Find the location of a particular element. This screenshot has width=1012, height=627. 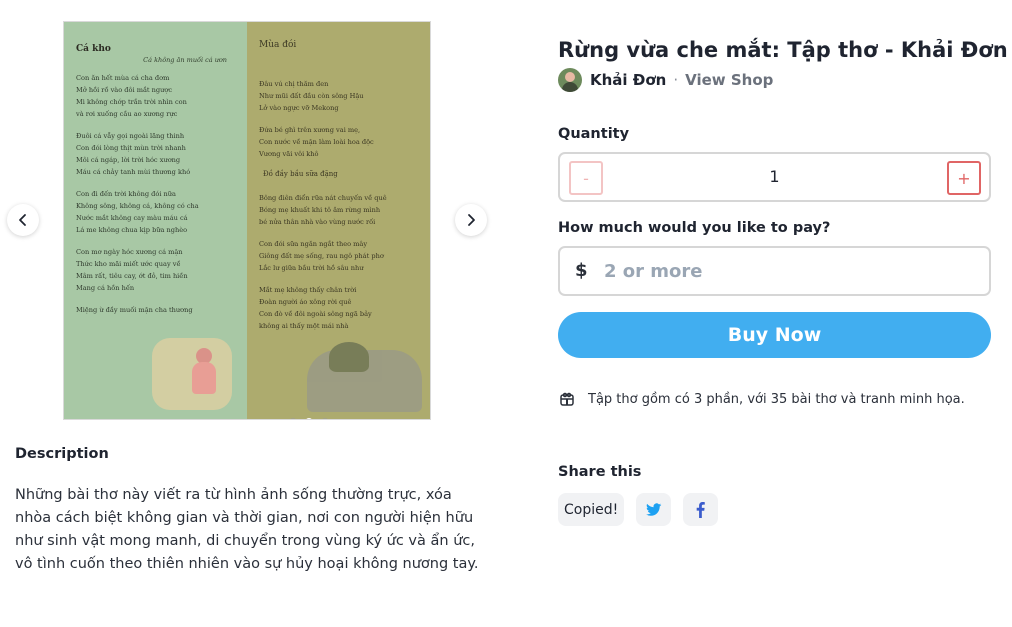

poem-line: Bóng mẹ khuất khi tô ăm rừng mình is located at coordinates (320, 210).